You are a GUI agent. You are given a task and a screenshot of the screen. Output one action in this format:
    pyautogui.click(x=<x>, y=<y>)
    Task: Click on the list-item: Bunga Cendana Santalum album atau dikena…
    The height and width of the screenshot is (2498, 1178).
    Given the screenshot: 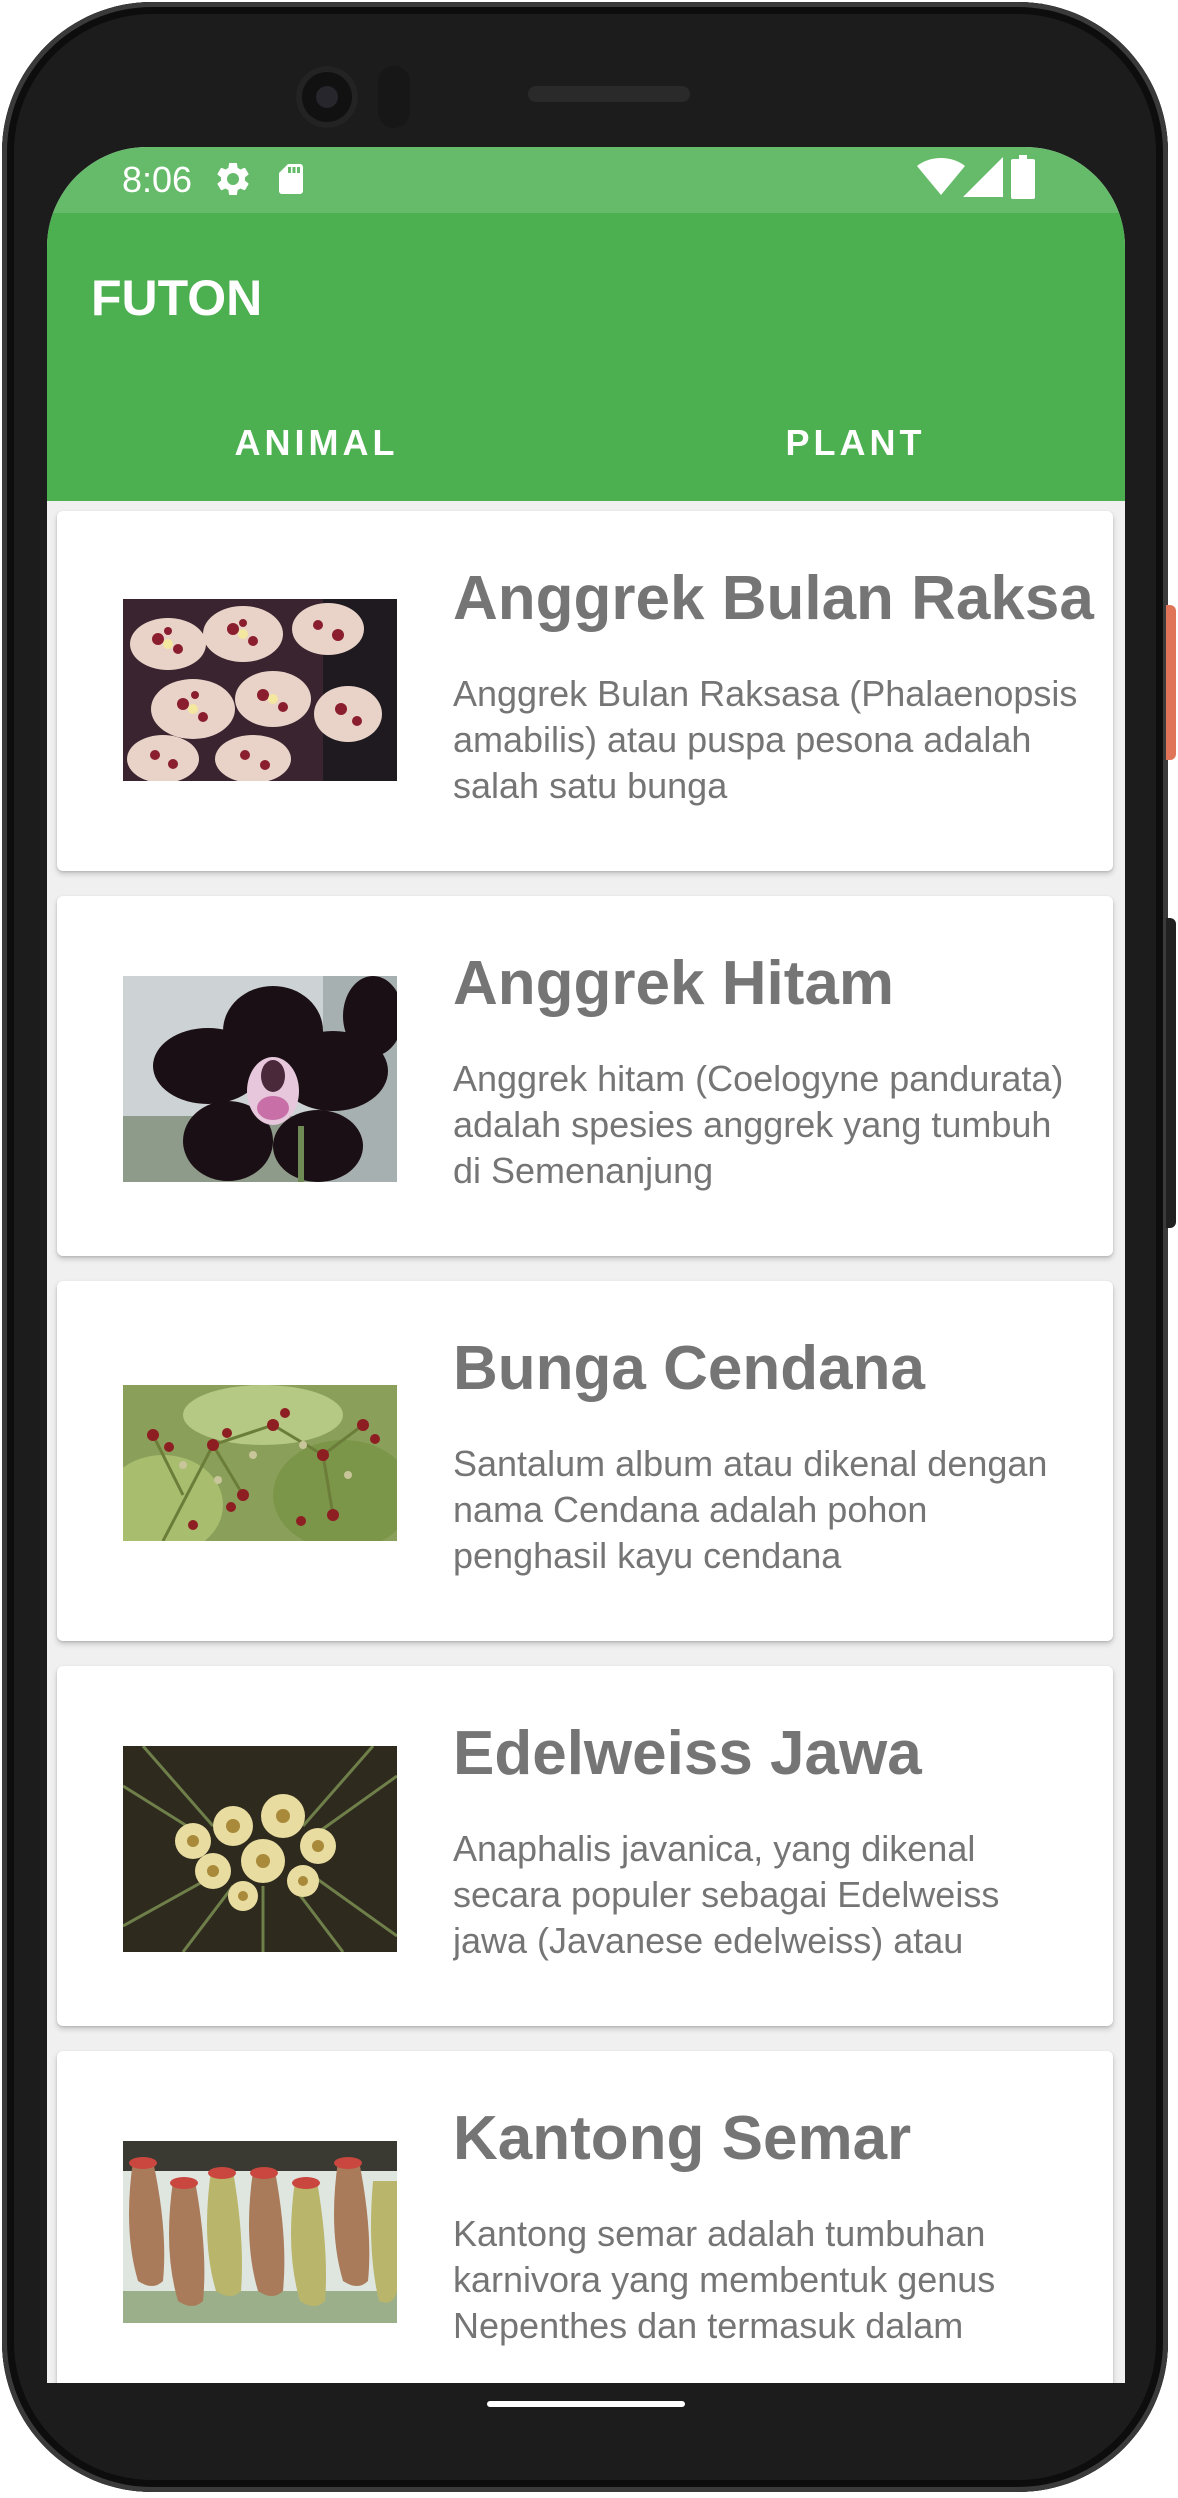 What is the action you would take?
    pyautogui.click(x=585, y=1461)
    